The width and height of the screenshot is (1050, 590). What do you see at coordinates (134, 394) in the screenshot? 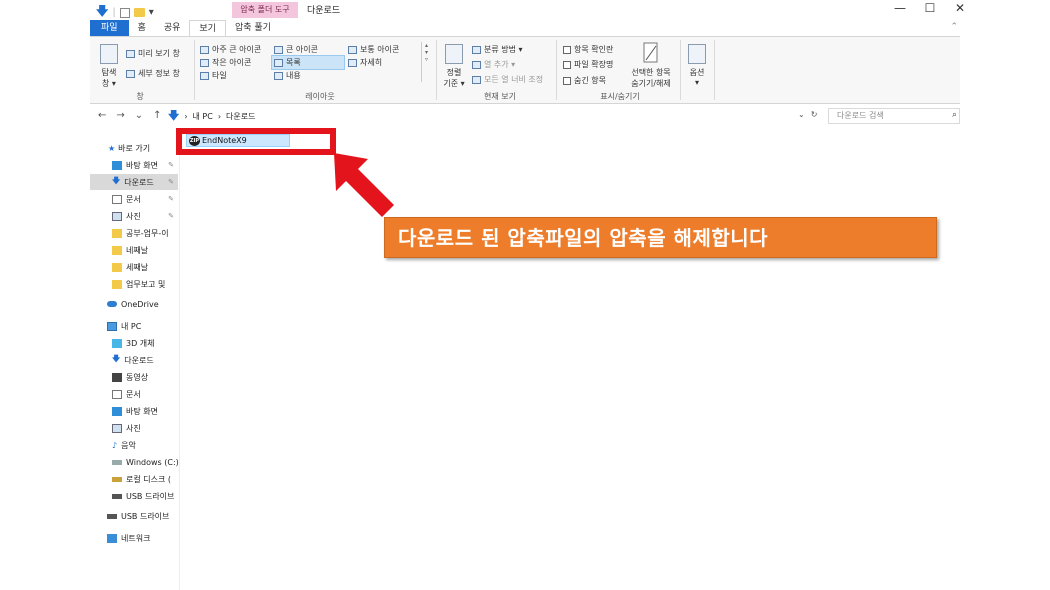
I see `sidebar-item-pc-documents: 문서` at bounding box center [134, 394].